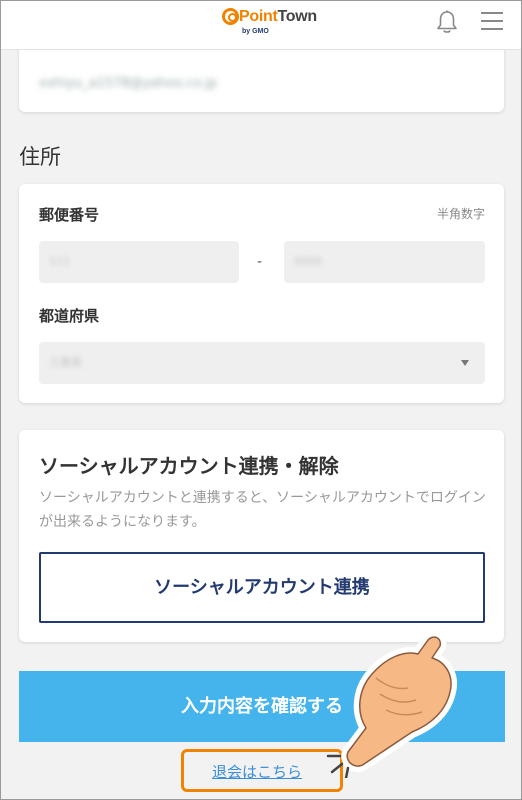 The height and width of the screenshot is (800, 522). I want to click on social-link-button: ソーシャルアカウント連携, so click(262, 587).